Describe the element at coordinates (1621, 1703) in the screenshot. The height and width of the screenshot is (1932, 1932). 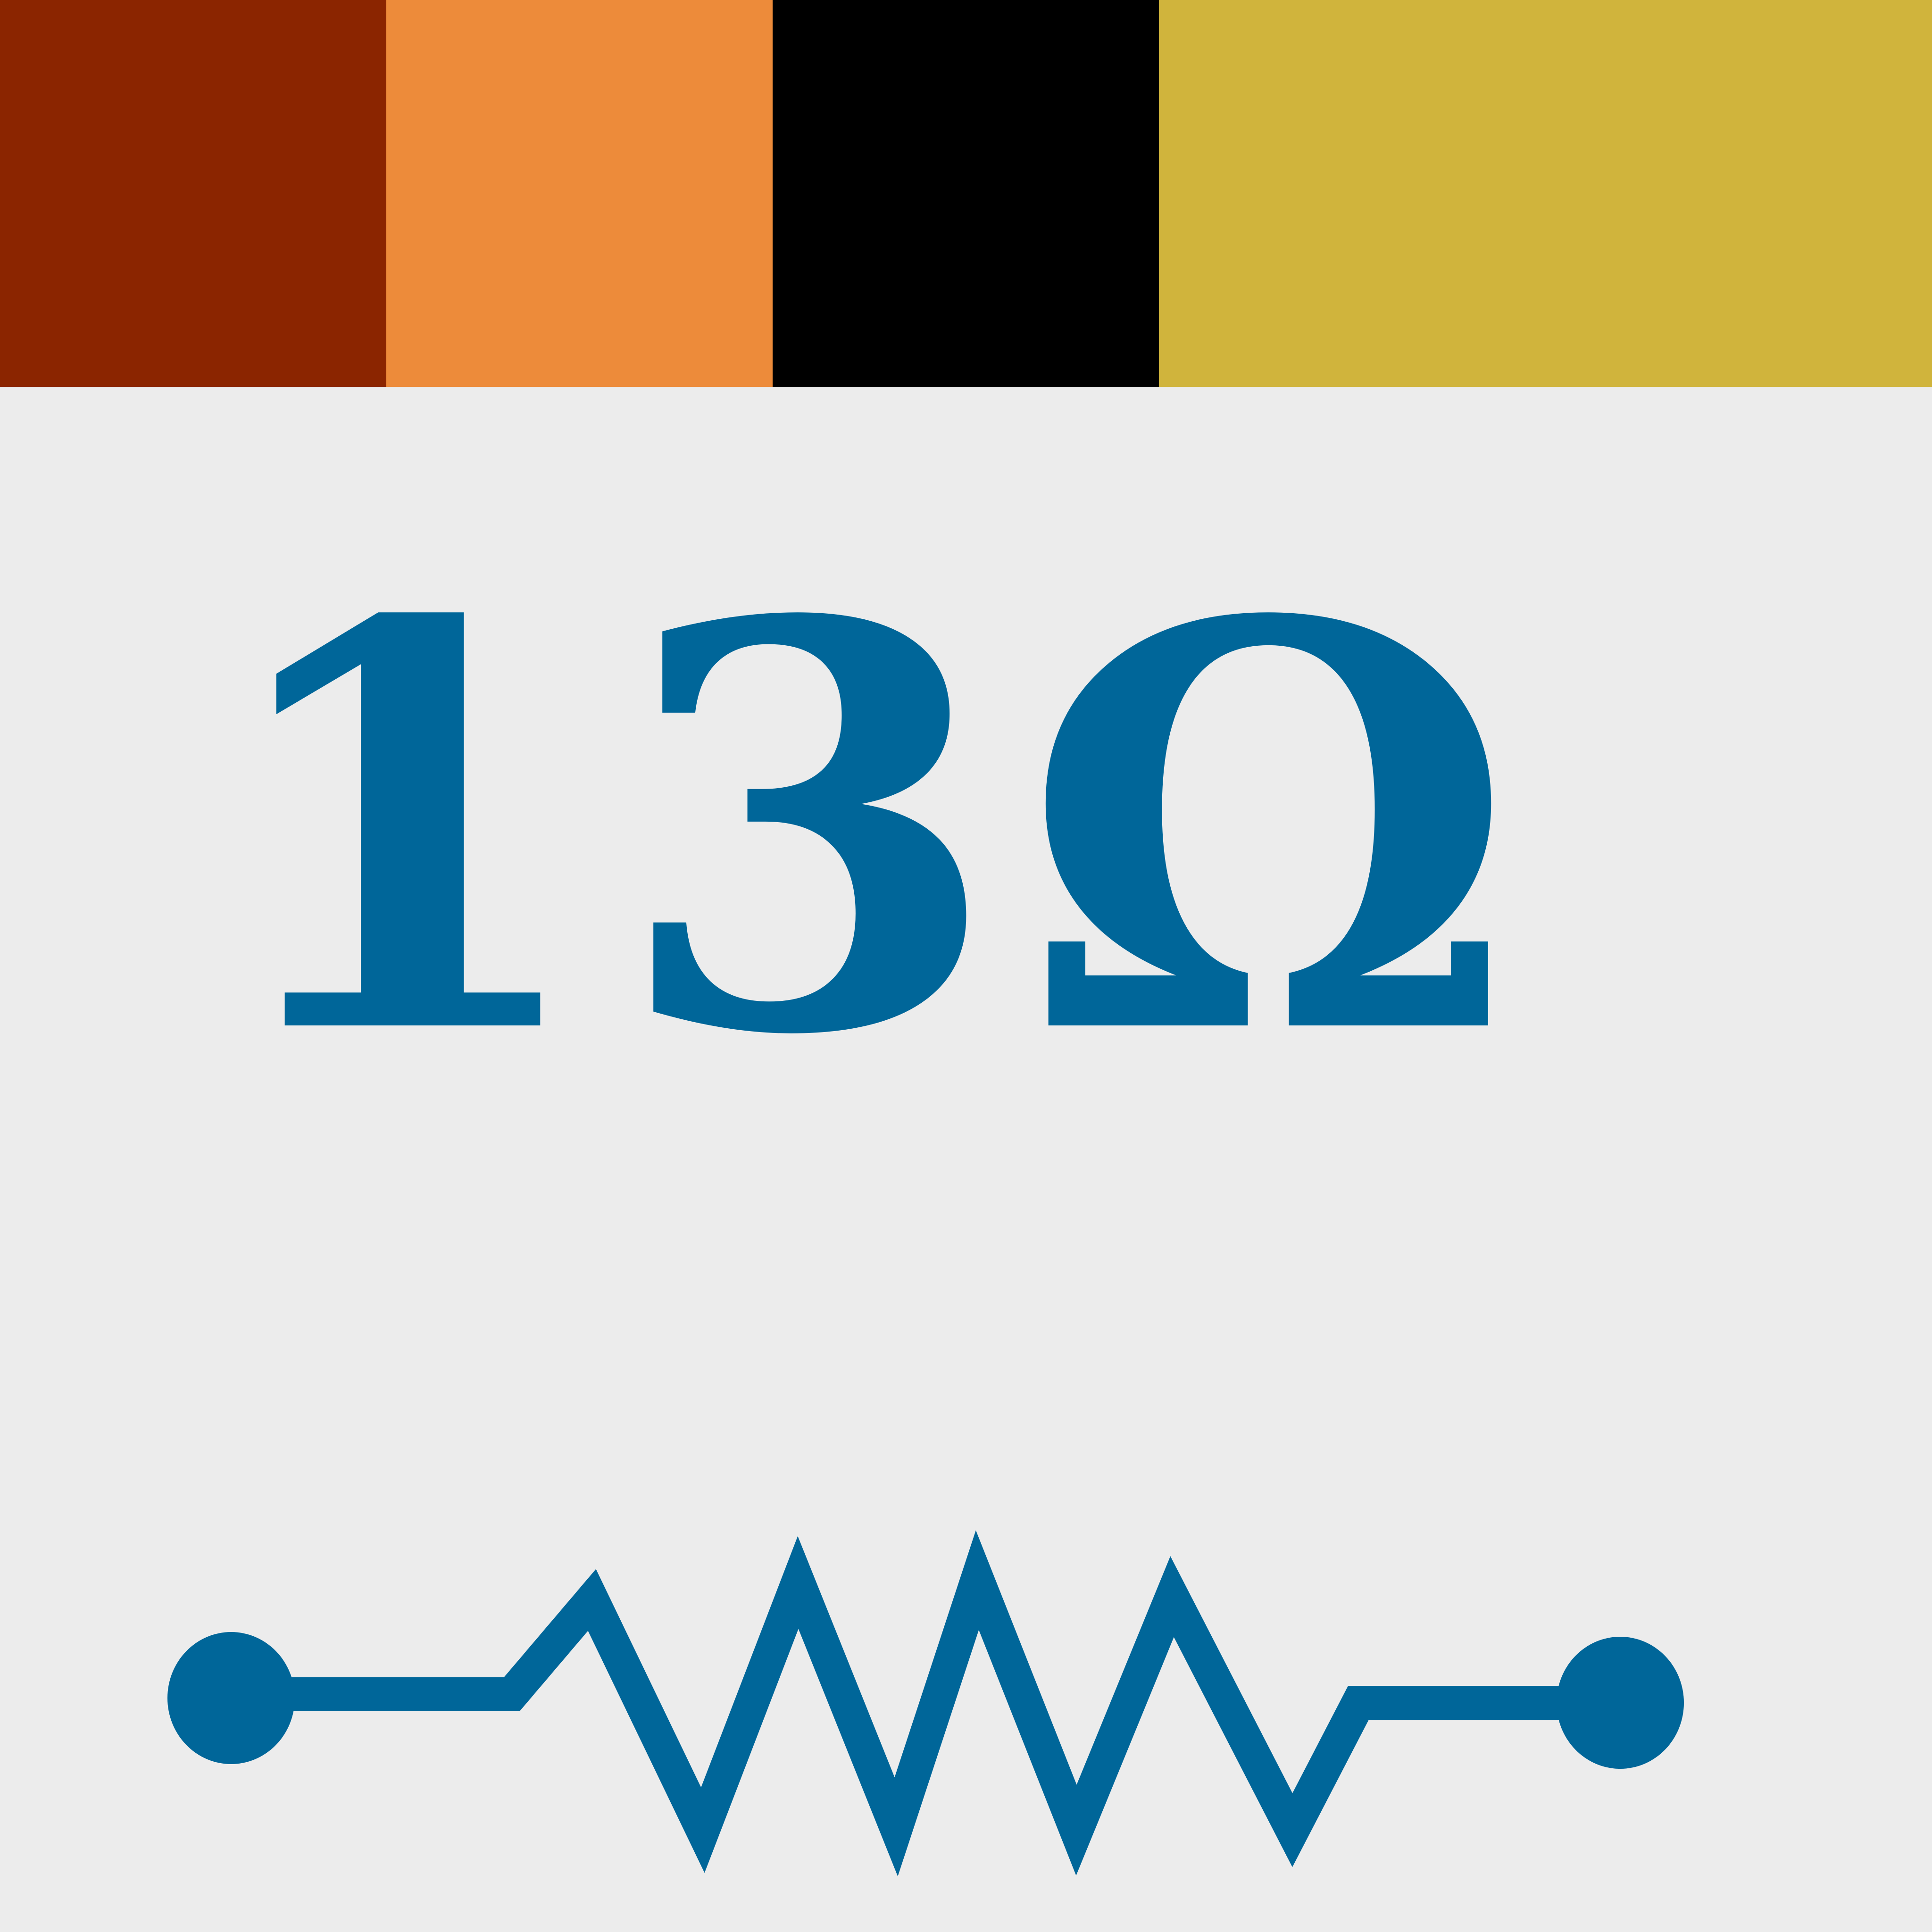
I see `right-terminal` at that location.